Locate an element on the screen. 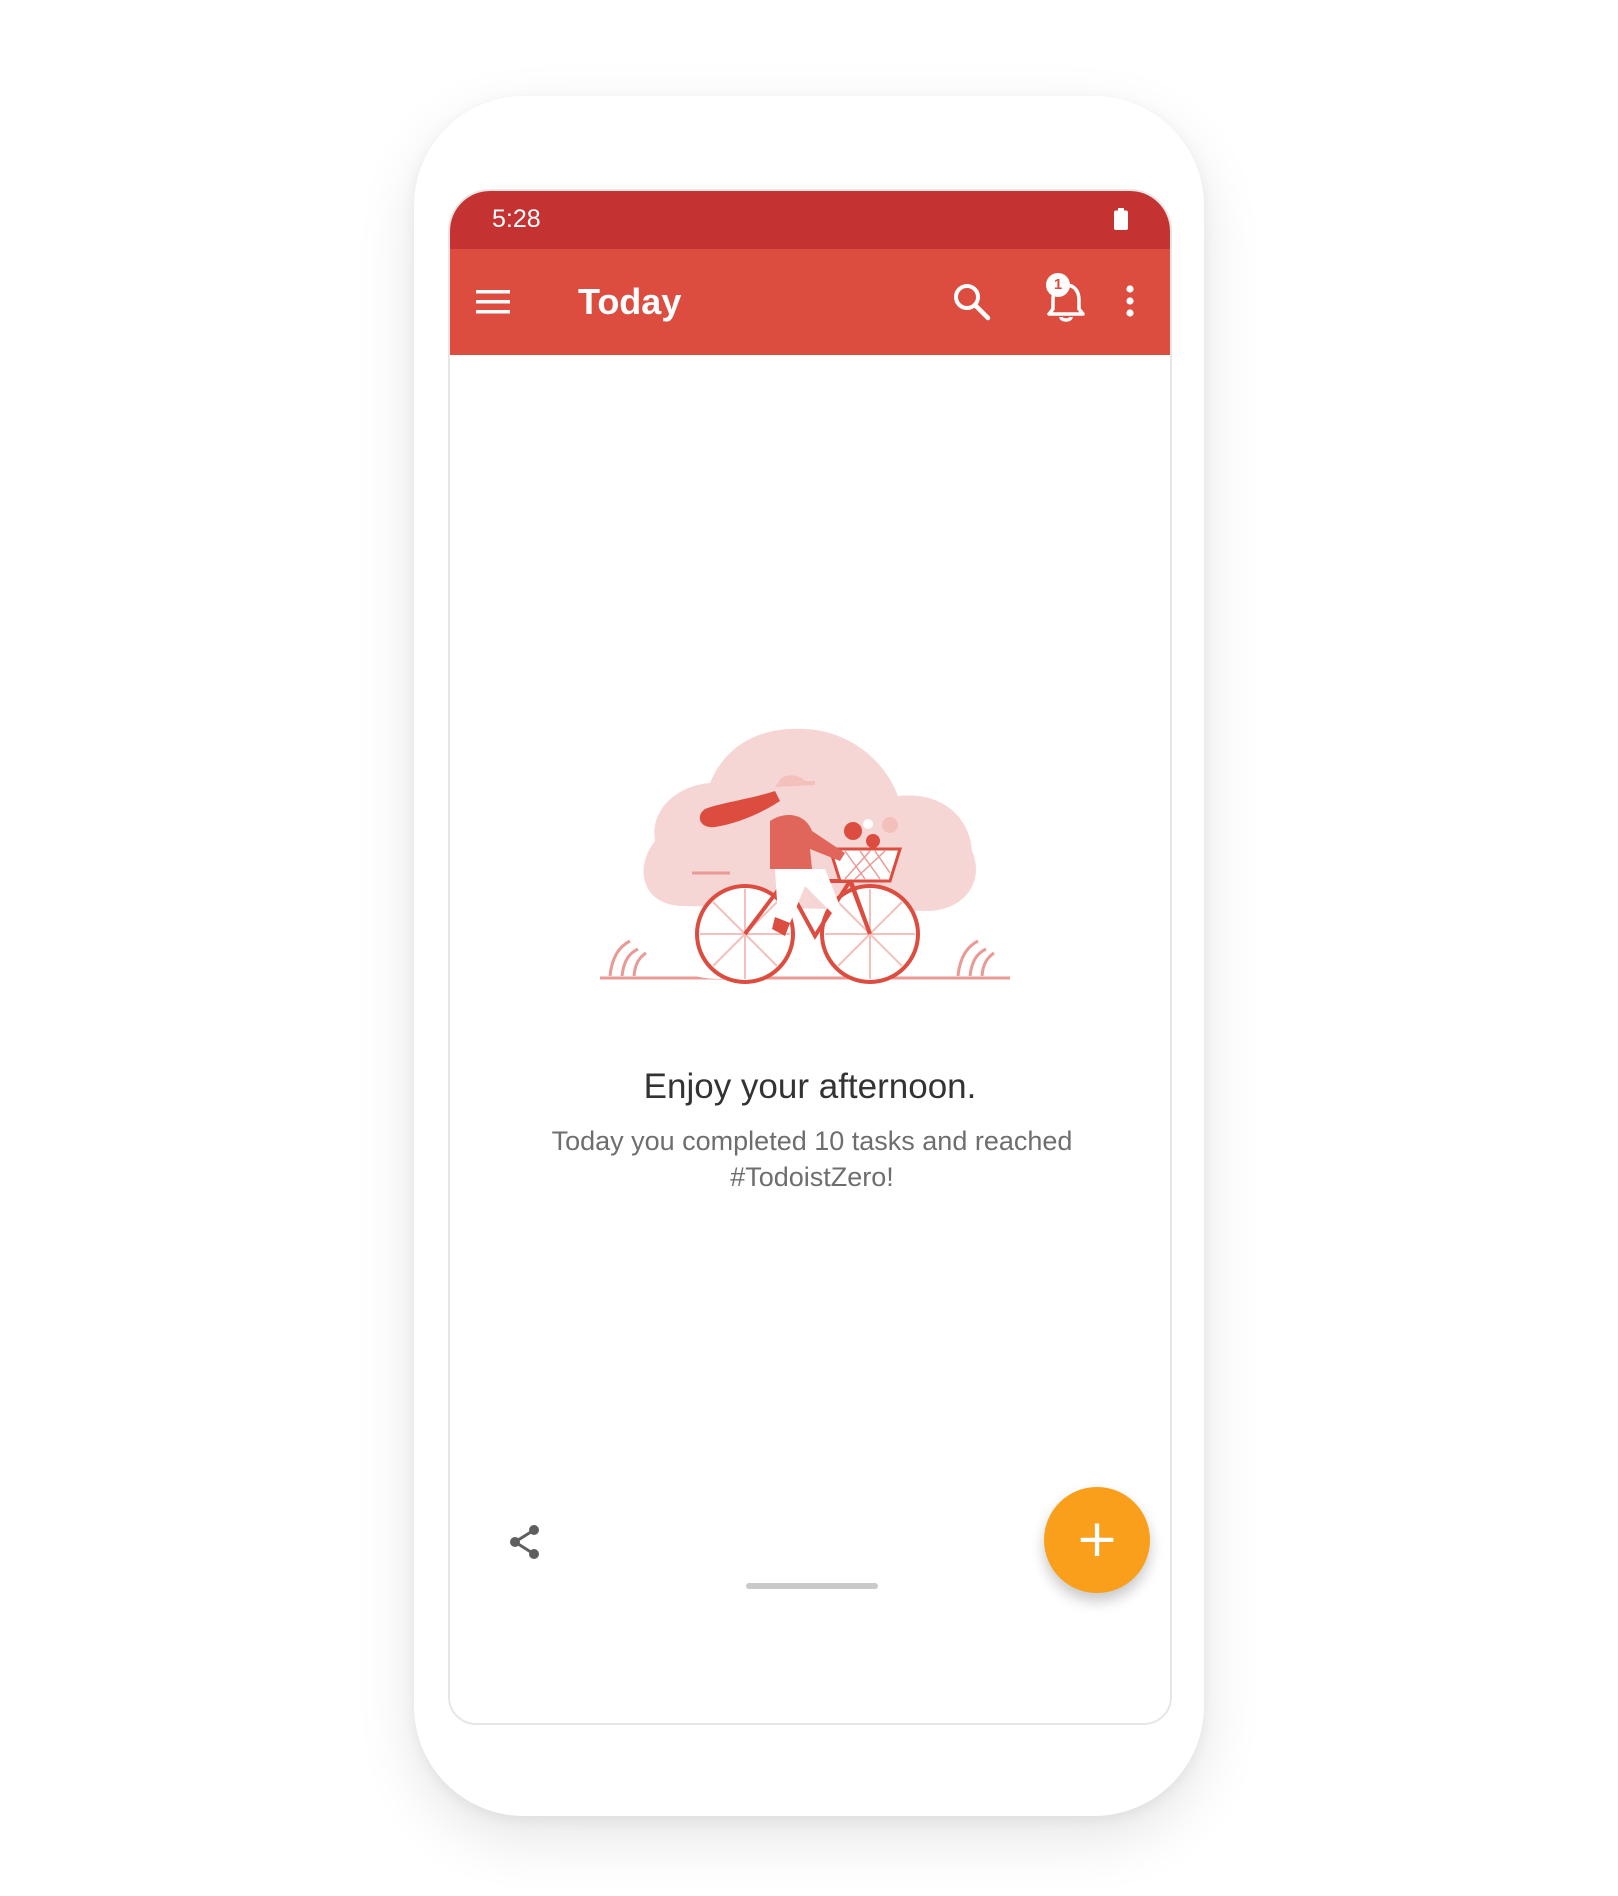  add-task-button: + is located at coordinates (1097, 1540).